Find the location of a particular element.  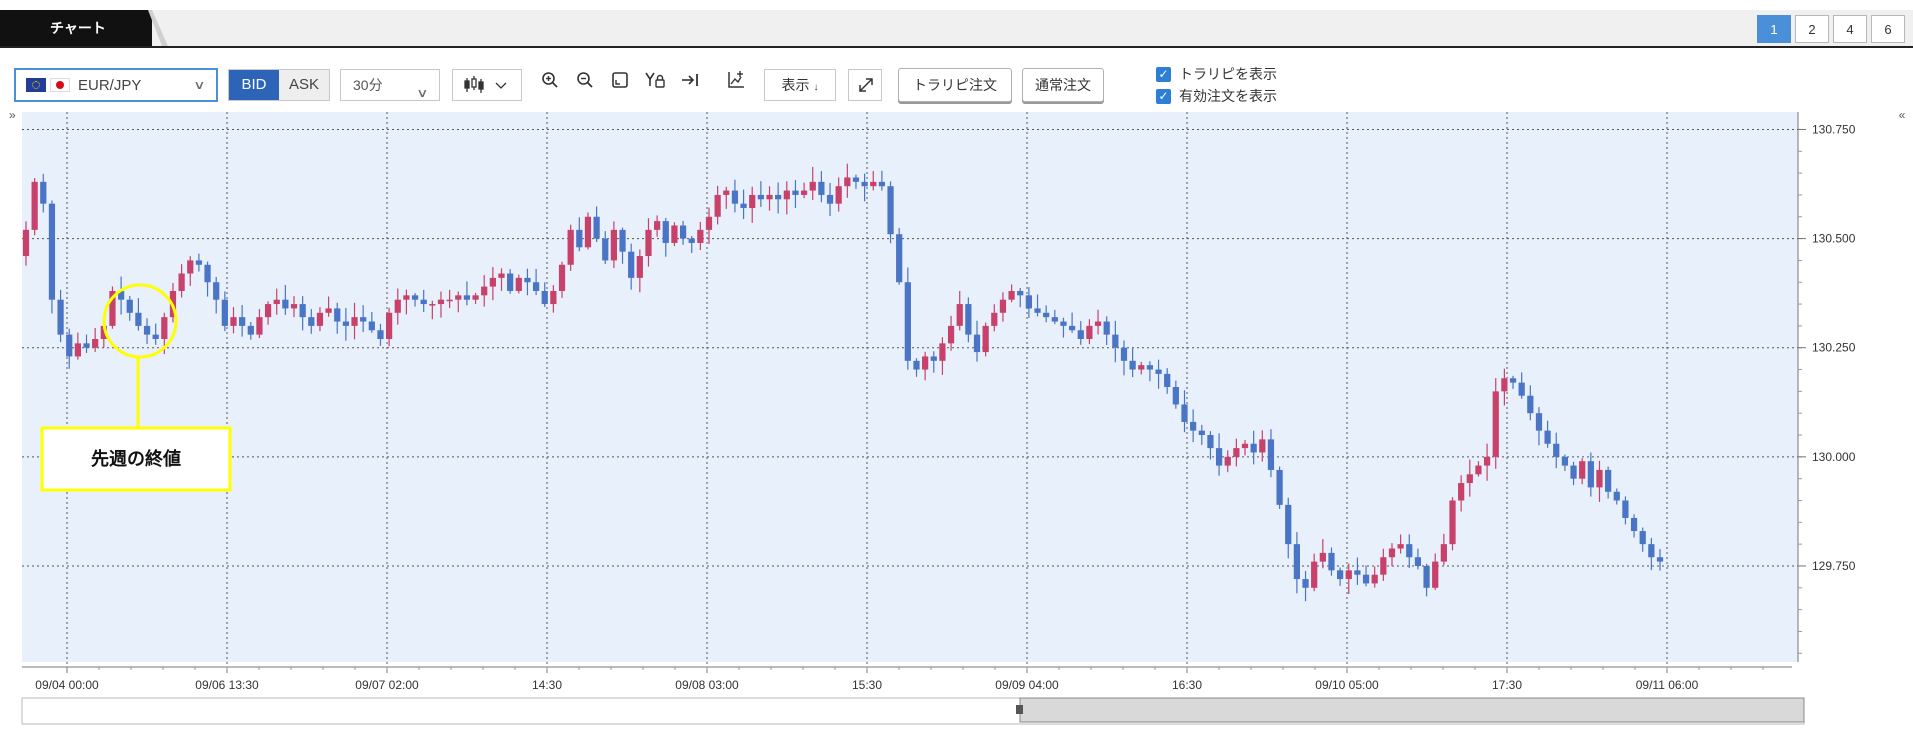

x-tick-label: 15:30 is located at coordinates (867, 685).